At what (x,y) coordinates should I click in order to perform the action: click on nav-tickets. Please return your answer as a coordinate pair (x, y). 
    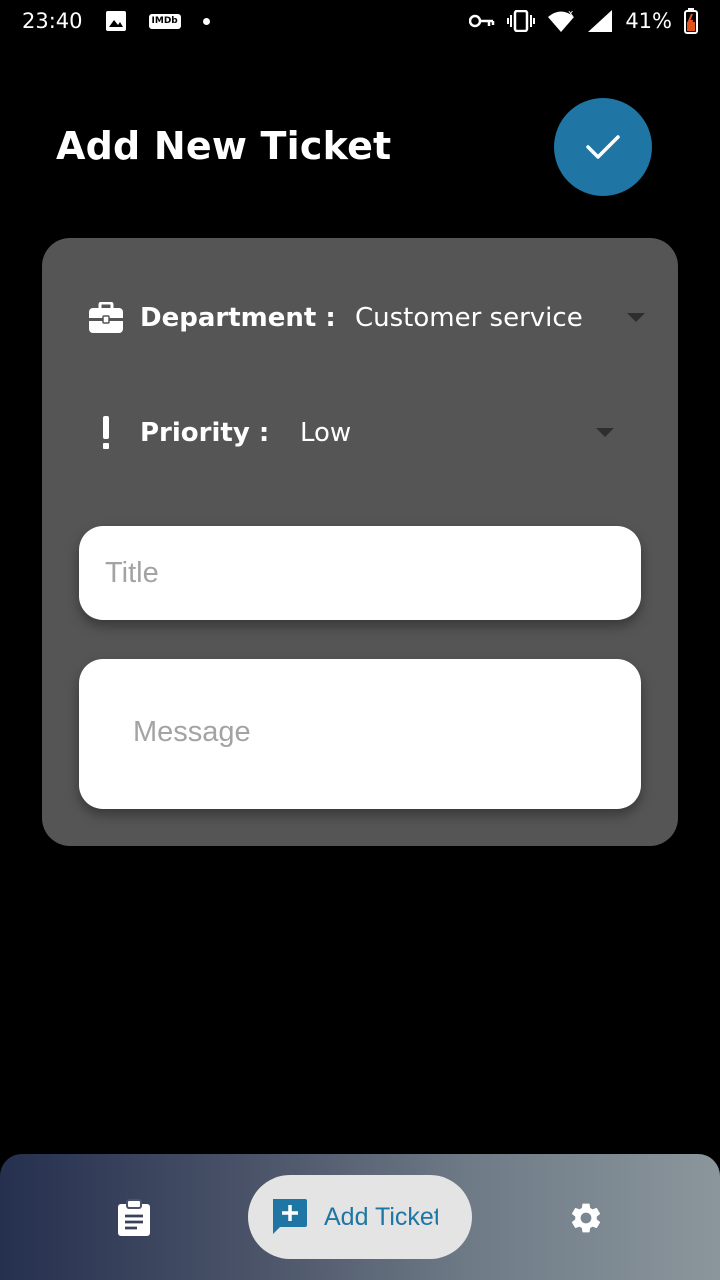
    Looking at the image, I should click on (134, 1218).